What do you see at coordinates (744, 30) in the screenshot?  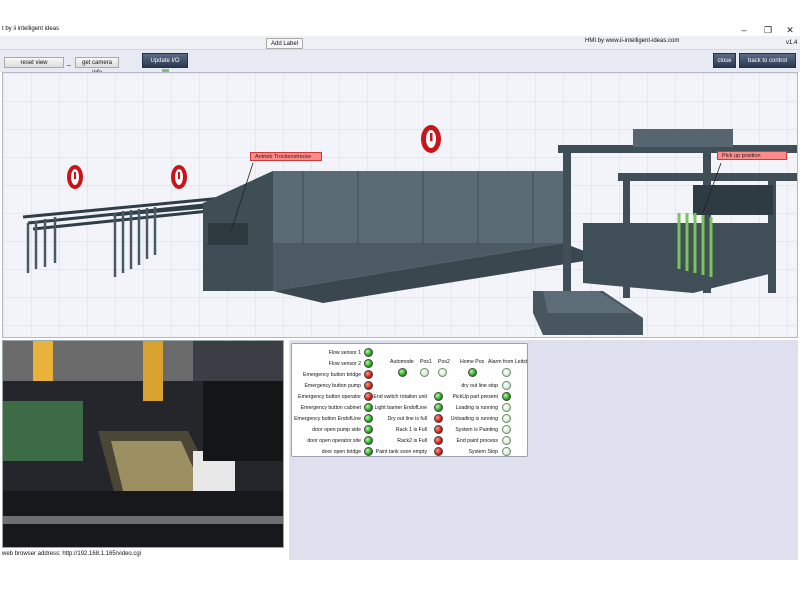 I see `minimize-icon: –` at bounding box center [744, 30].